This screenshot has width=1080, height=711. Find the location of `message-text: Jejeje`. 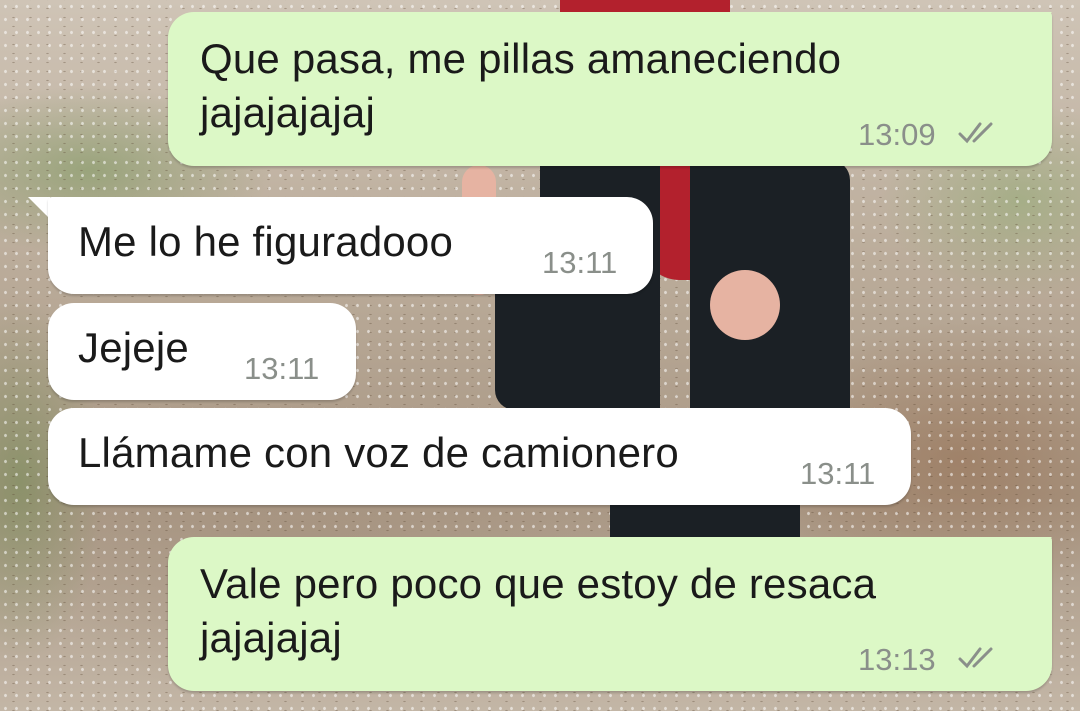

message-text: Jejeje is located at coordinates (133, 347).